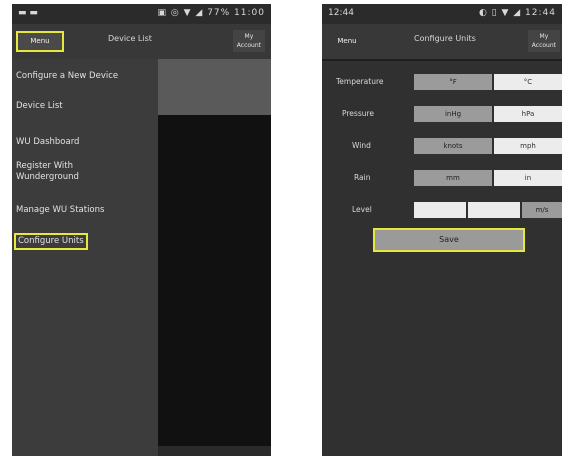 The height and width of the screenshot is (460, 562). I want to click on drawer-item-configure-new-device: Configure a New Device, so click(67, 76).